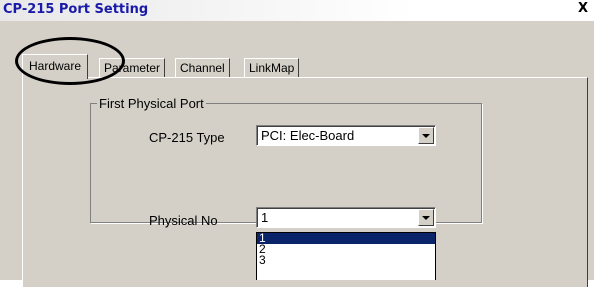 The width and height of the screenshot is (594, 287). Describe the element at coordinates (265, 217) in the screenshot. I see `physical-no-value: 1` at that location.